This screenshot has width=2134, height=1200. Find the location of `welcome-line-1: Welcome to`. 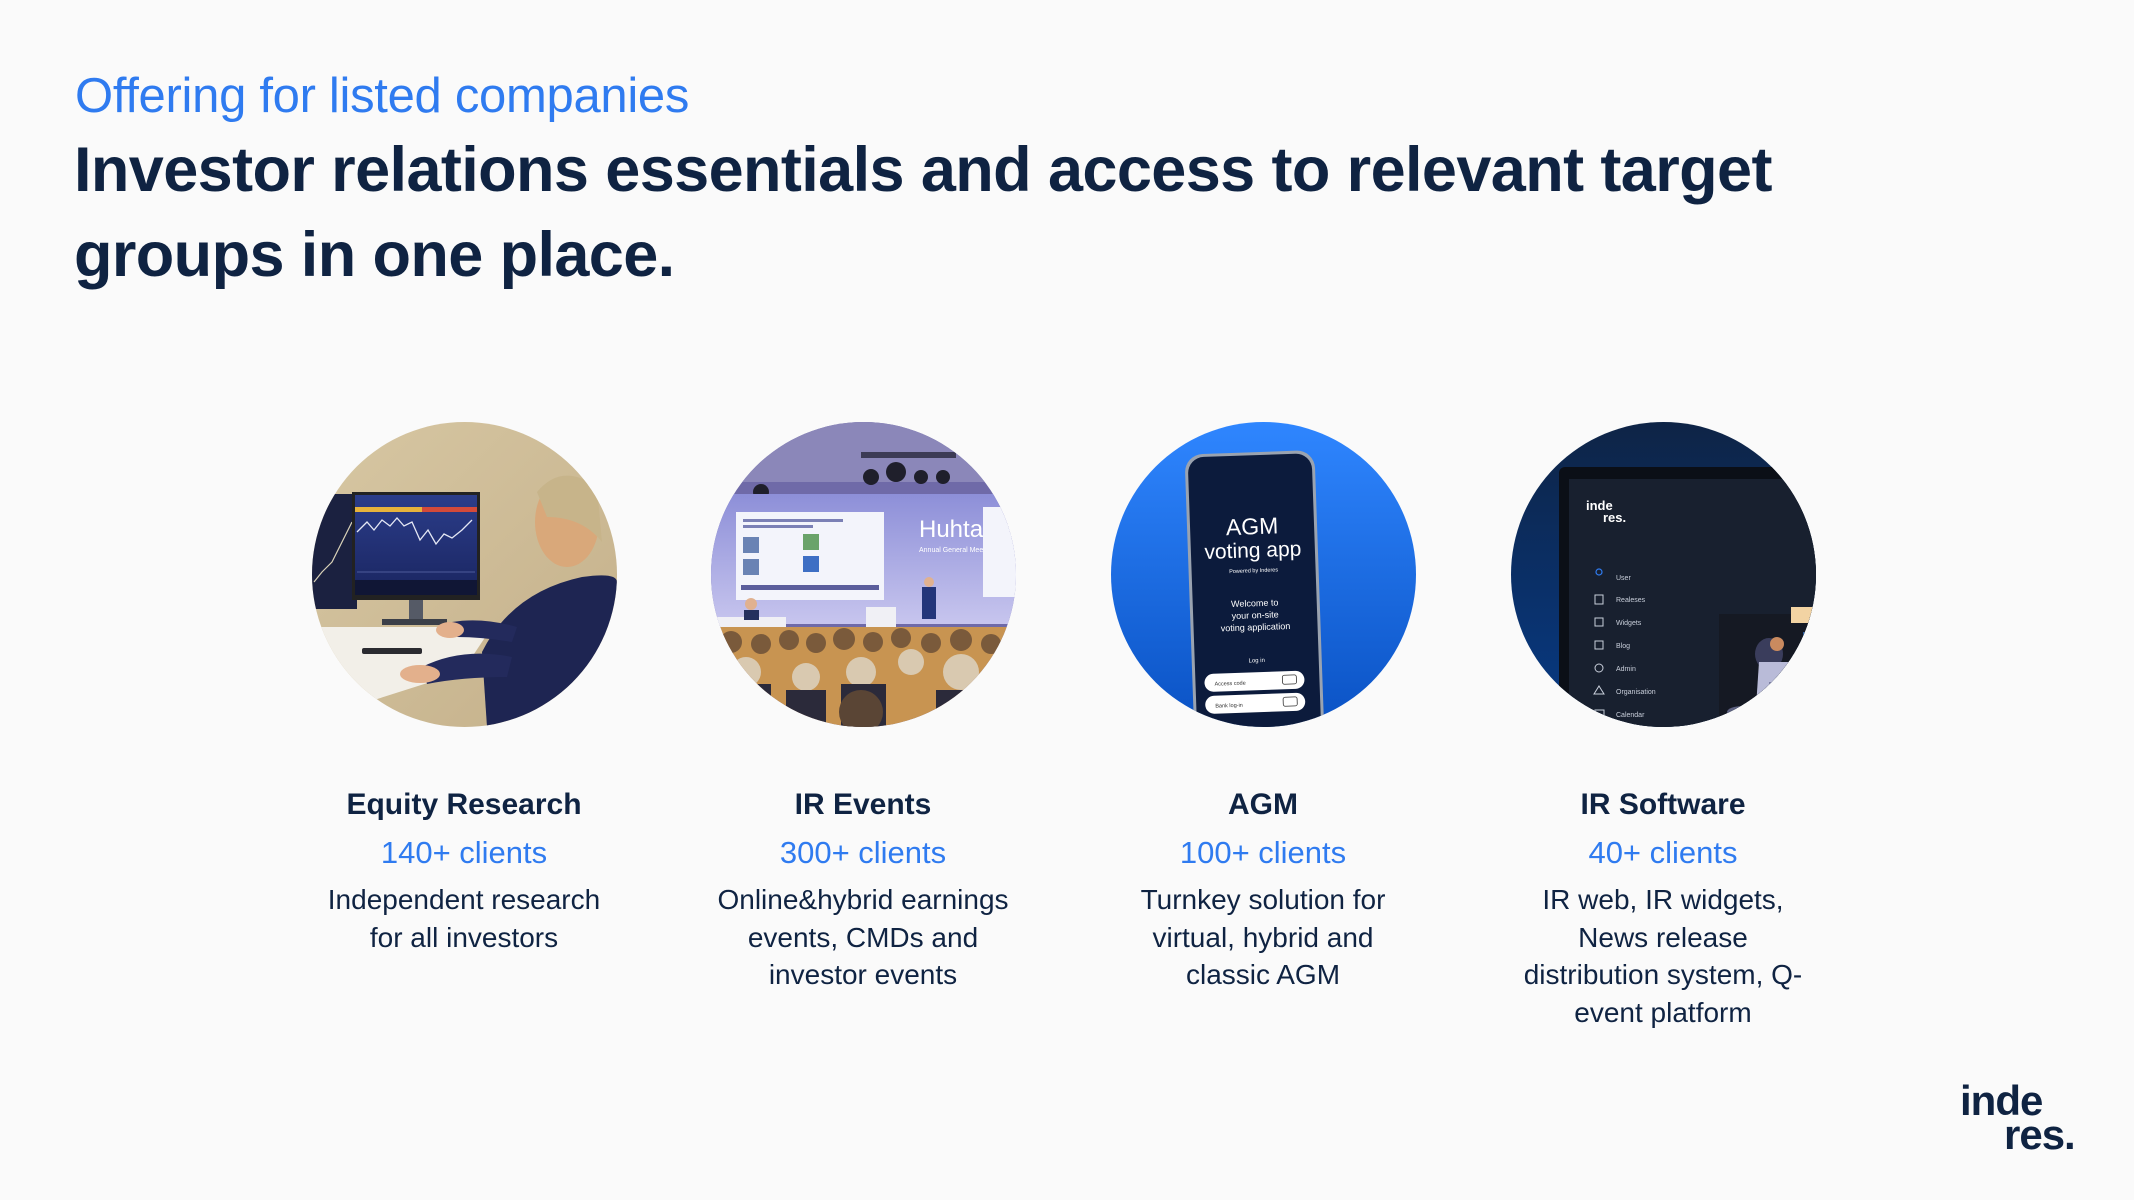

welcome-line-1: Welcome to is located at coordinates (1254, 603).